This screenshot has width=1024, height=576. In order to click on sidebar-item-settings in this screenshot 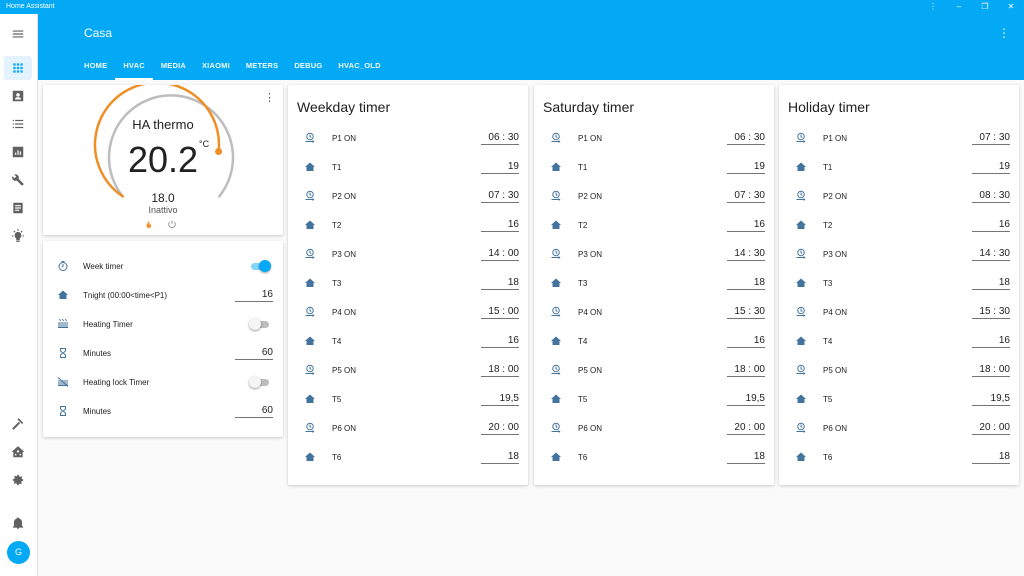, I will do `click(18, 480)`.